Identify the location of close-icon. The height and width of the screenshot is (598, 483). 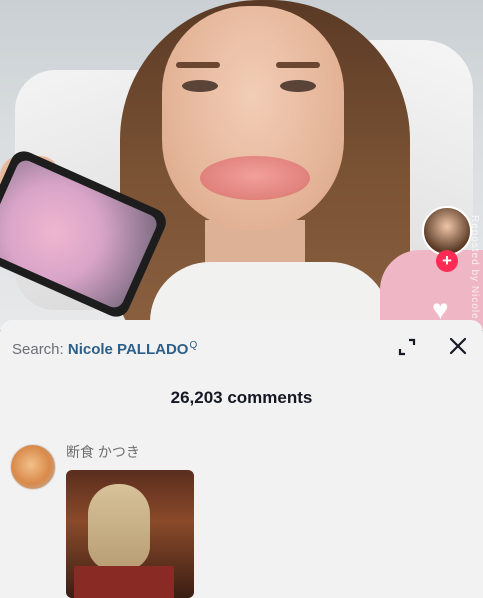
(458, 346).